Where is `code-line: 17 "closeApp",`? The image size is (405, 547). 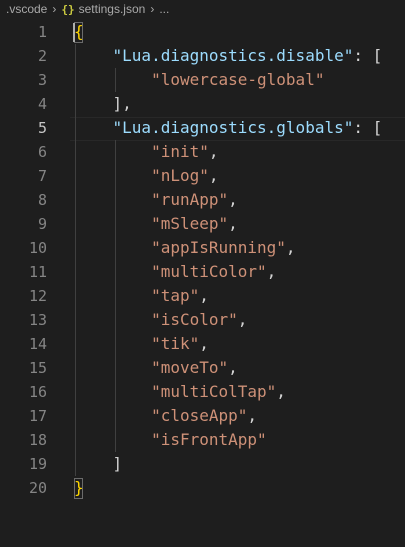
code-line: 17 "closeApp", is located at coordinates (202, 416).